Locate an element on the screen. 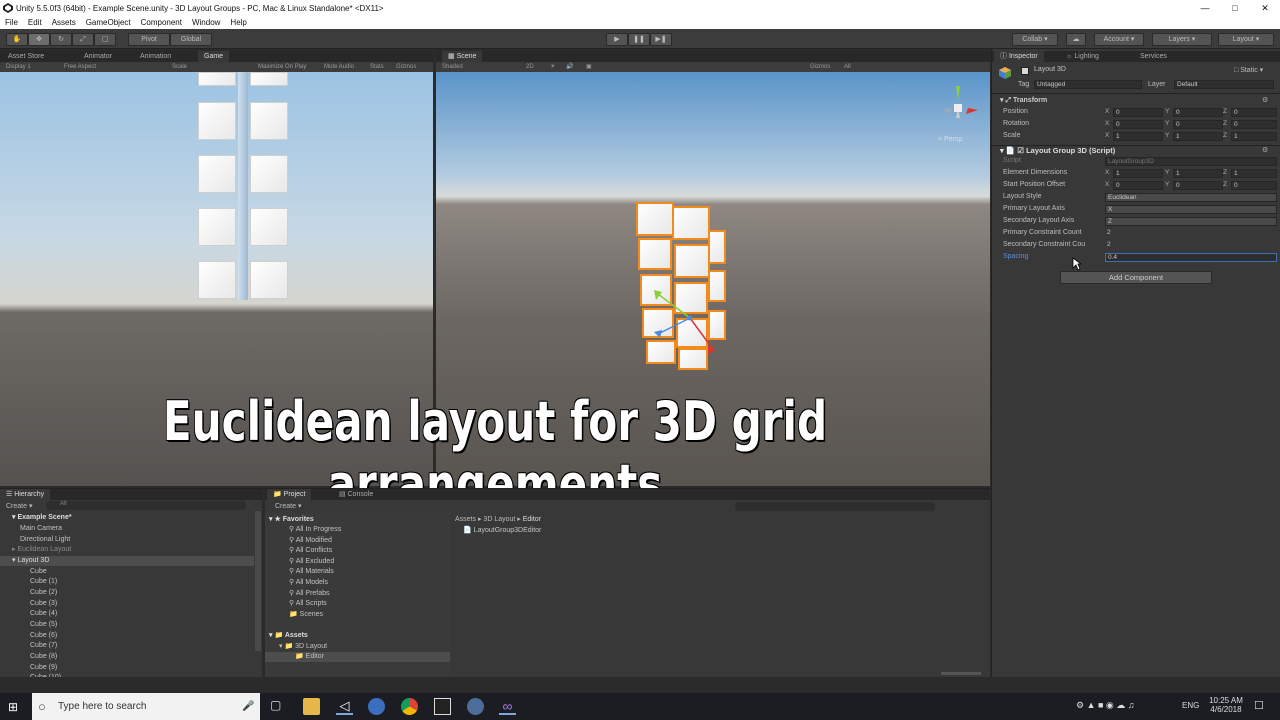 The image size is (1280, 720). language-indicator: ENG is located at coordinates (1190, 705).